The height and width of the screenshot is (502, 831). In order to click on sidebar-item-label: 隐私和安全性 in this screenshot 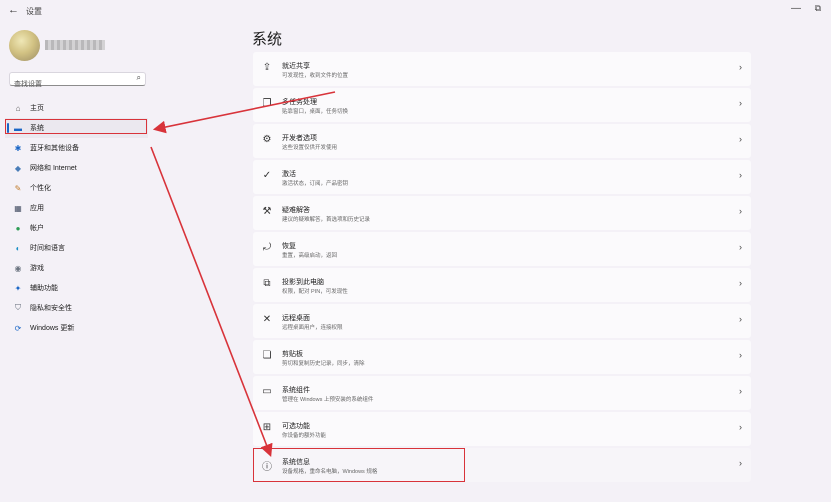, I will do `click(51, 308)`.